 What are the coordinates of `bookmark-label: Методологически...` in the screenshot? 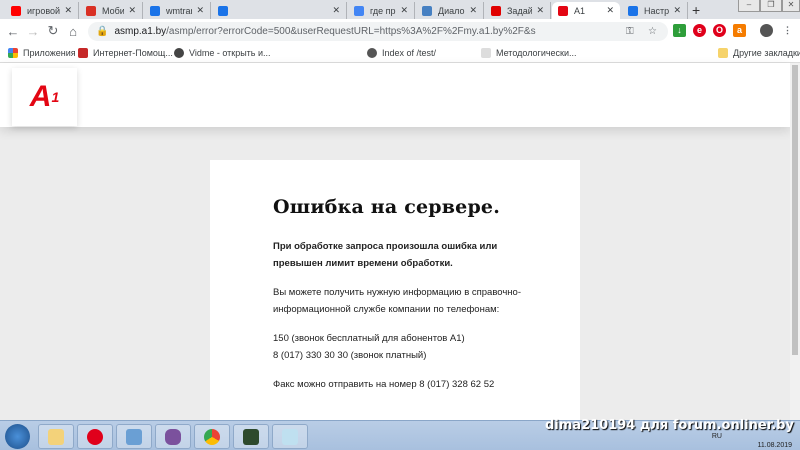 It's located at (536, 52).